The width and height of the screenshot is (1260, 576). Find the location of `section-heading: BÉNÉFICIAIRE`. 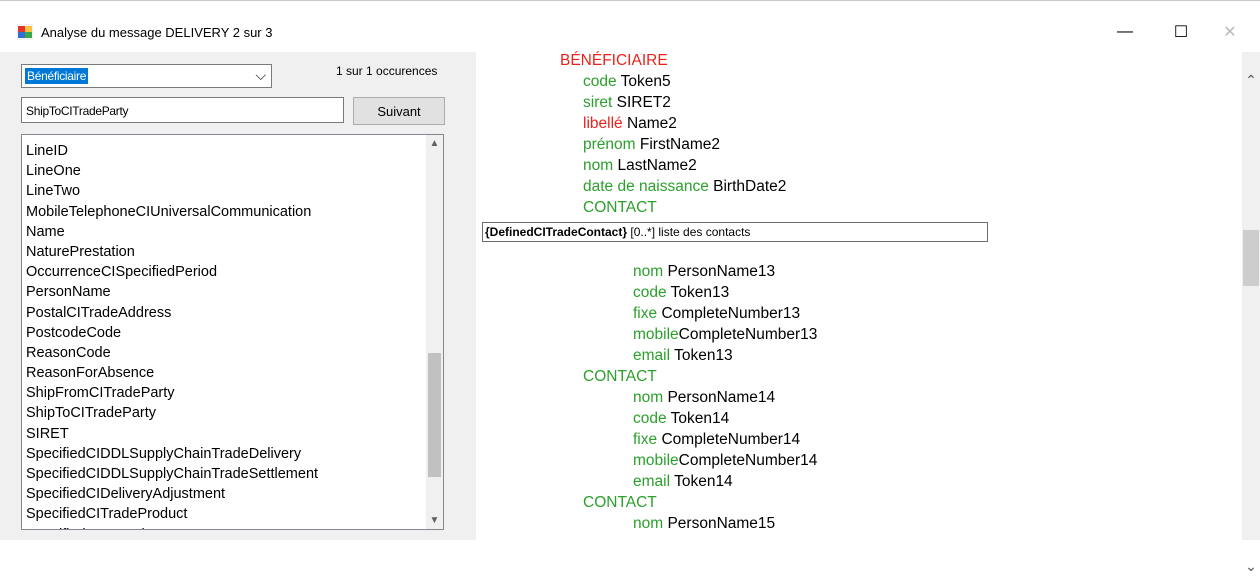

section-heading: BÉNÉFICIAIRE is located at coordinates (614, 60).